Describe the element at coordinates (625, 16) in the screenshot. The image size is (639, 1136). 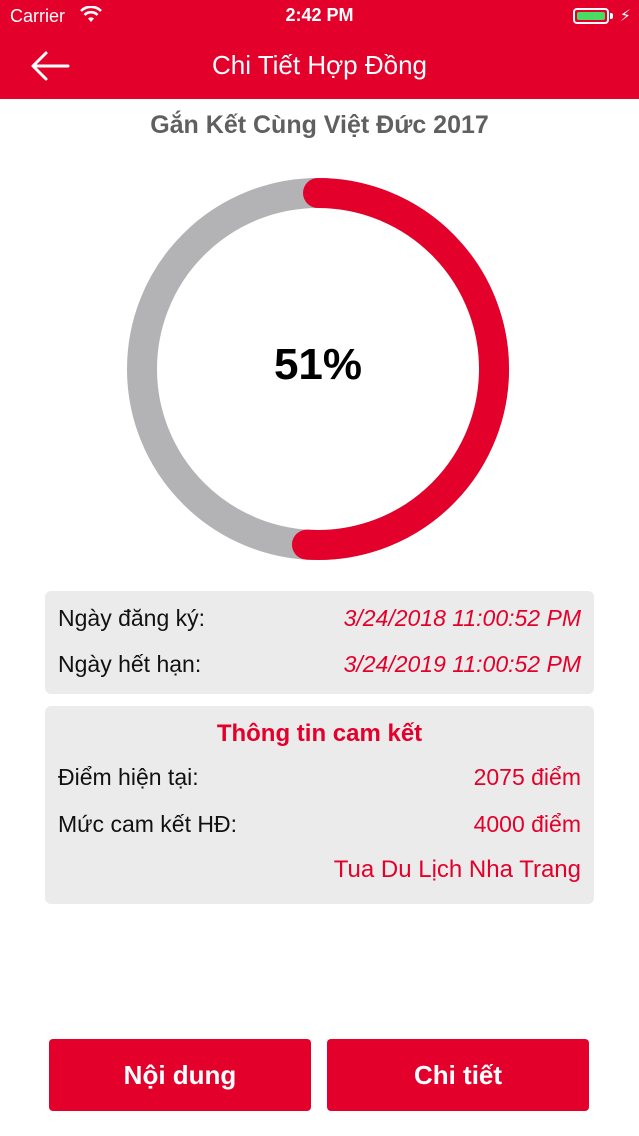
I see `bolt-icon: ⚡` at that location.